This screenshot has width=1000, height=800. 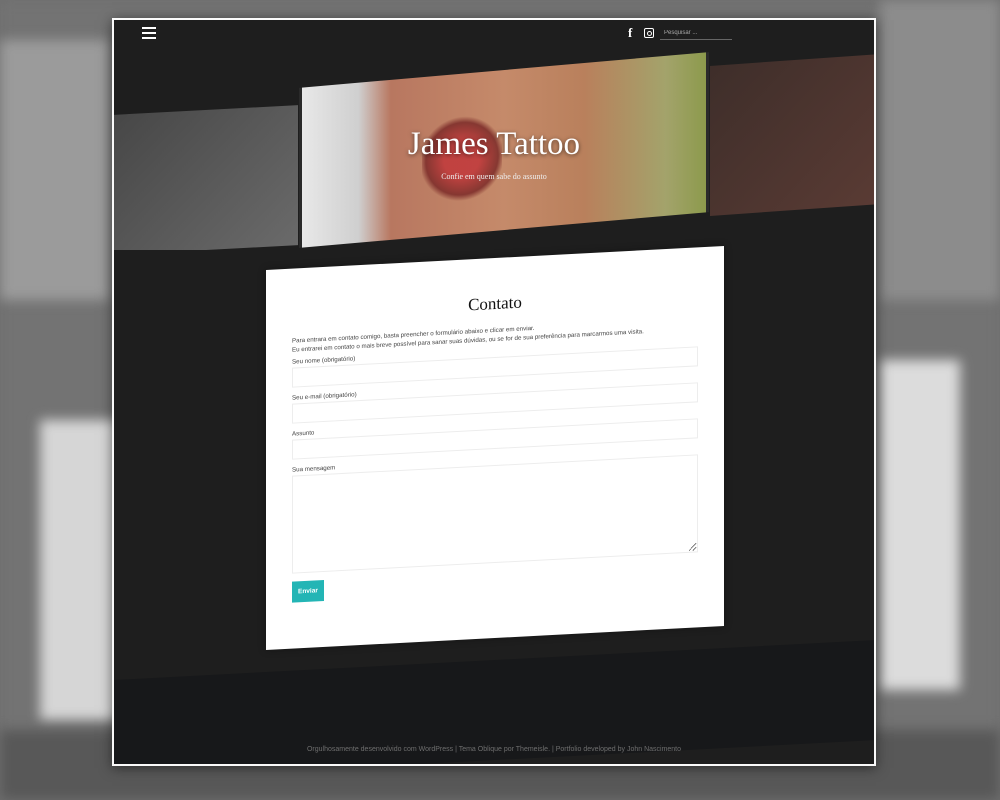 I want to click on message-field, so click(x=495, y=514).